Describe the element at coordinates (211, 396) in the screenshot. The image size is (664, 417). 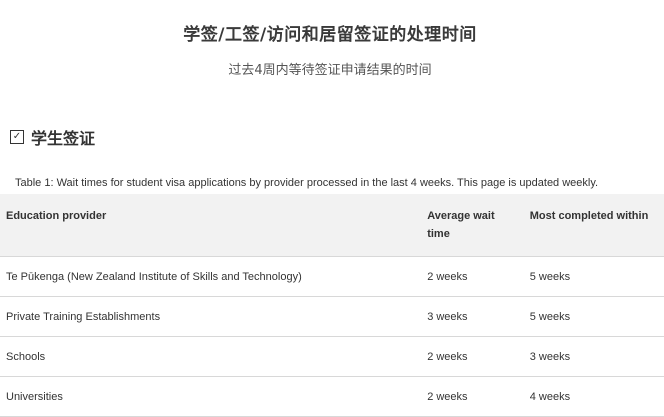
I see `provider-cell: Universities` at that location.